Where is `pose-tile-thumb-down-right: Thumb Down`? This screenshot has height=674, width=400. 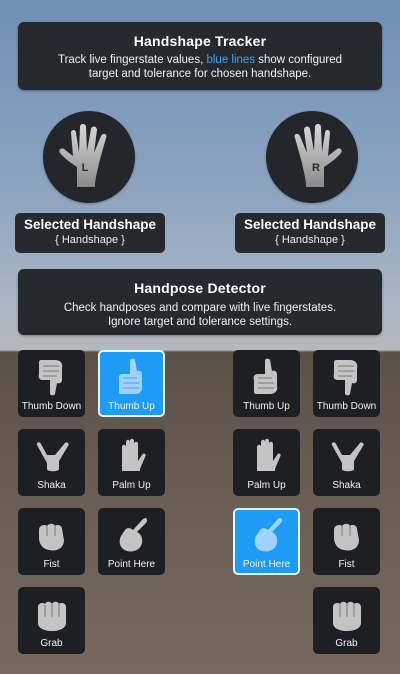
pose-tile-thumb-down-right: Thumb Down is located at coordinates (346, 383).